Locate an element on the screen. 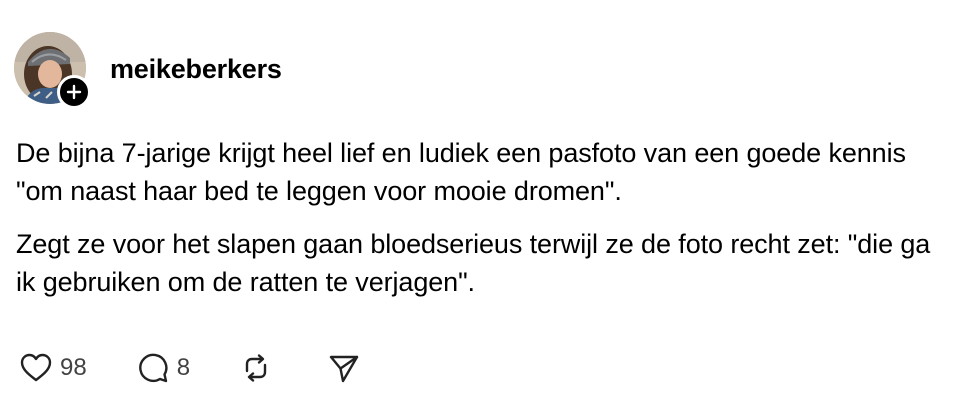 This screenshot has height=402, width=958. action-bar: 98 8 is located at coordinates (190, 368).